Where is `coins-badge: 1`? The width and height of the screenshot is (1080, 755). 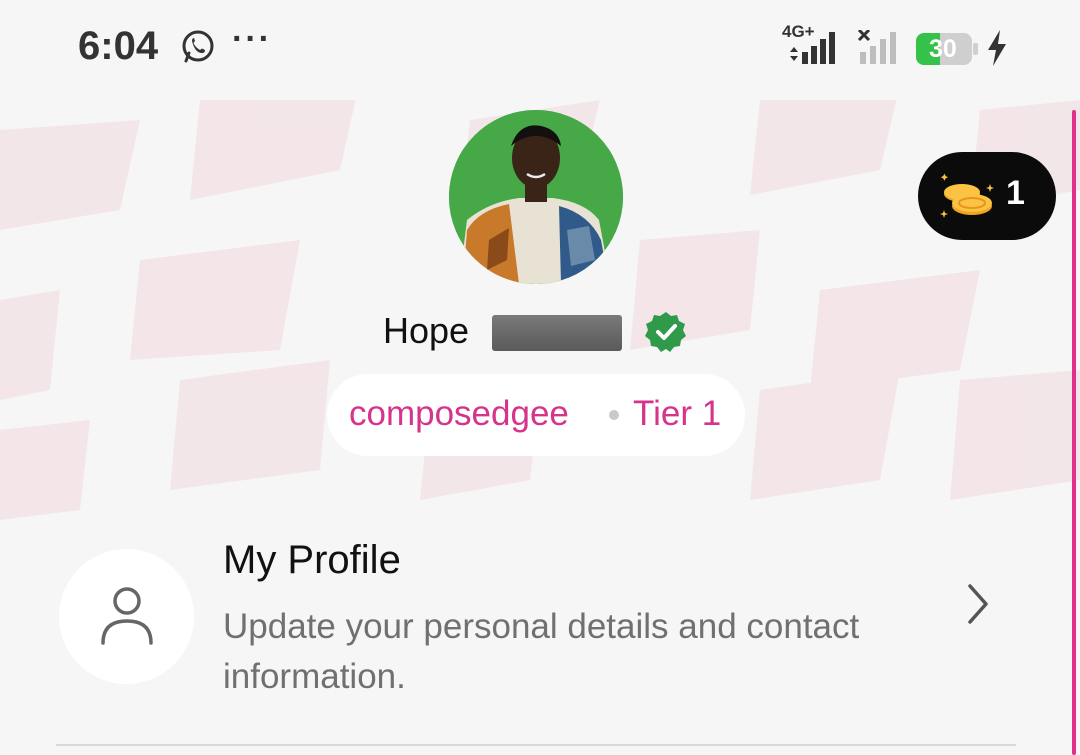
coins-badge: 1 is located at coordinates (987, 196).